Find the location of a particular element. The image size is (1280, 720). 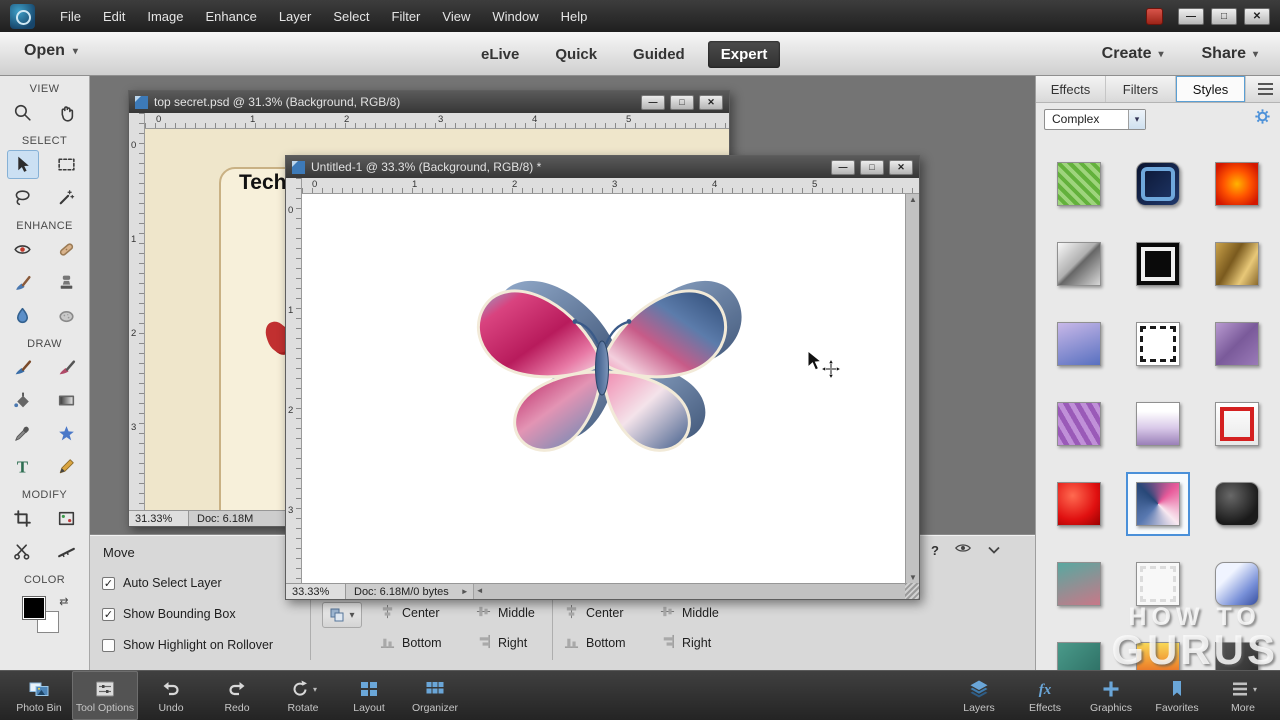

tool-red-eye is located at coordinates (23, 249).